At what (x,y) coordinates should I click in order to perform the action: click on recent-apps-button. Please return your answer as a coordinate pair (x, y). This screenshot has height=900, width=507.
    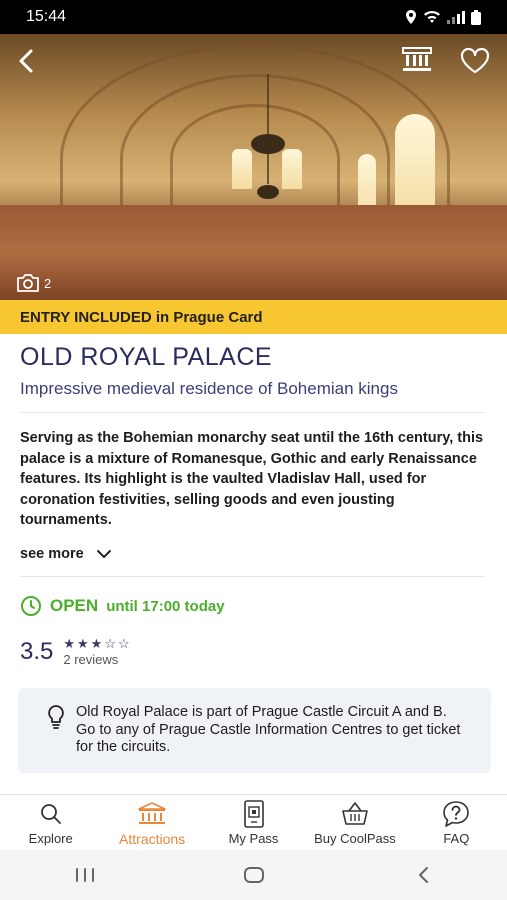
    Looking at the image, I should click on (85, 875).